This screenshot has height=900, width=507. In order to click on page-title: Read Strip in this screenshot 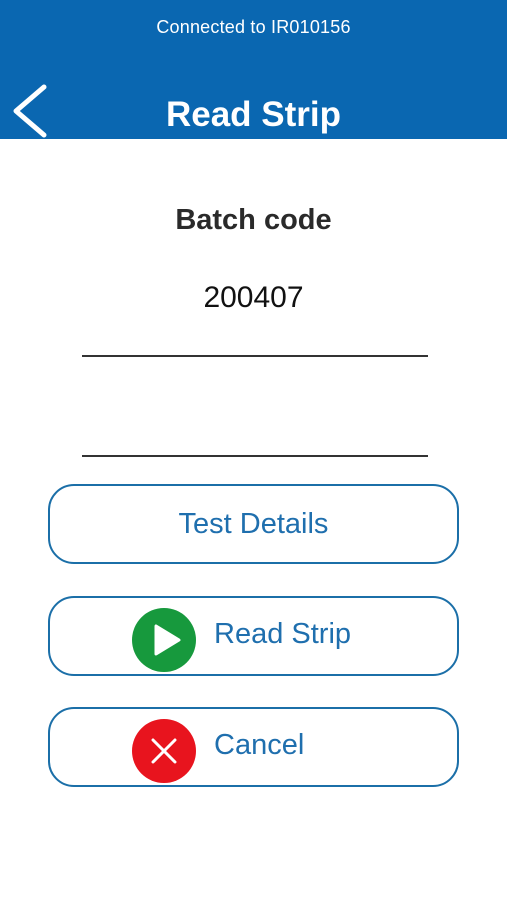, I will do `click(253, 114)`.